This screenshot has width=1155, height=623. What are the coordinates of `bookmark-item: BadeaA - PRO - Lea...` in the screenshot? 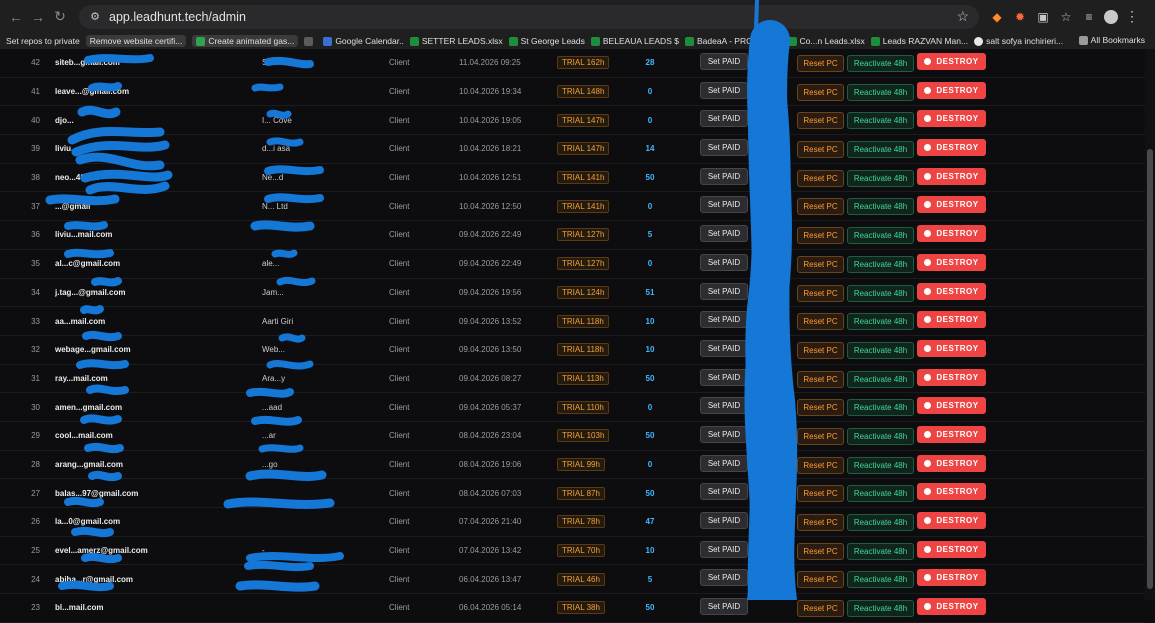 It's located at (733, 41).